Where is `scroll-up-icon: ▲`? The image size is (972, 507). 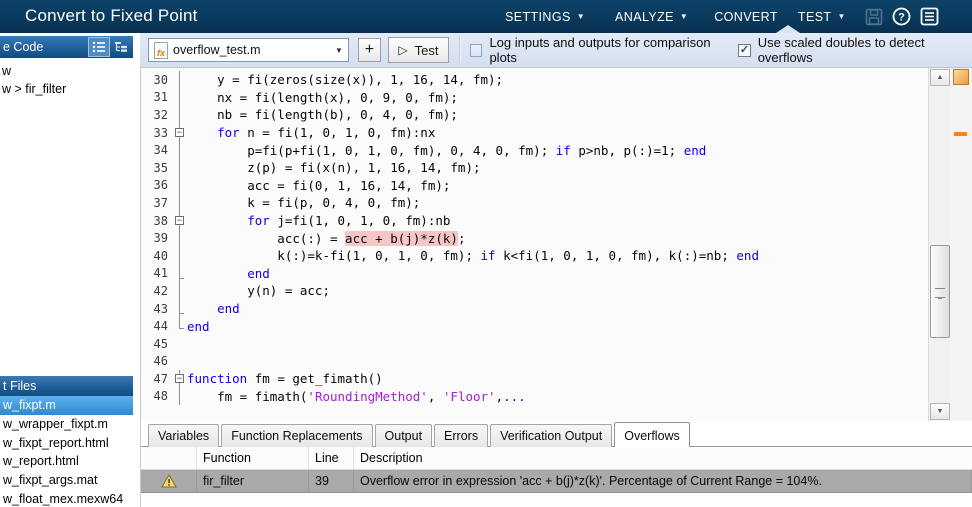 scroll-up-icon: ▲ is located at coordinates (940, 77).